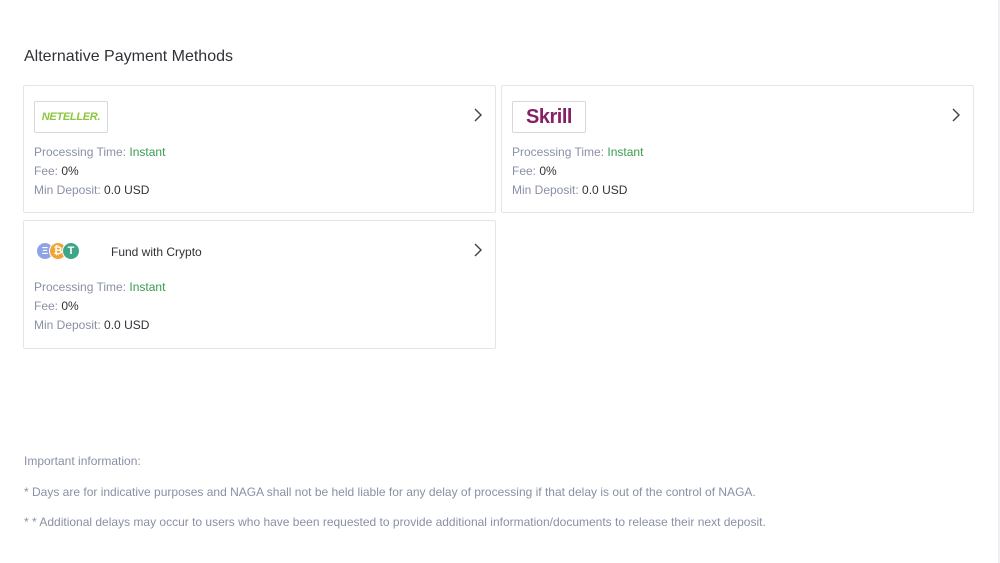 The width and height of the screenshot is (1000, 563). What do you see at coordinates (156, 252) in the screenshot?
I see `crypto-method-name: Fund with Crypto` at bounding box center [156, 252].